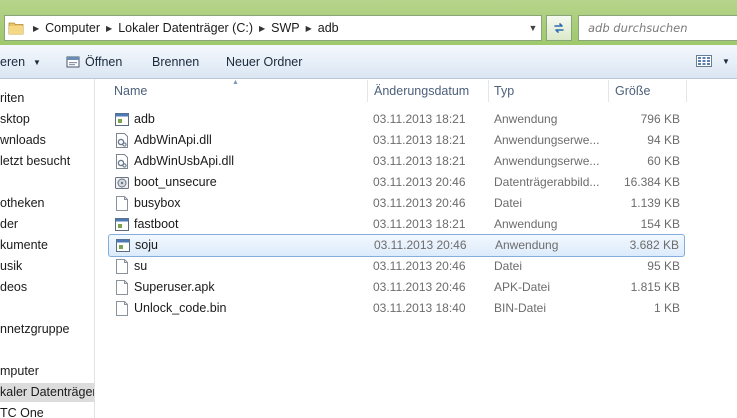 The height and width of the screenshot is (418, 737). I want to click on nav-item-htc-one: TC One, so click(22, 411).